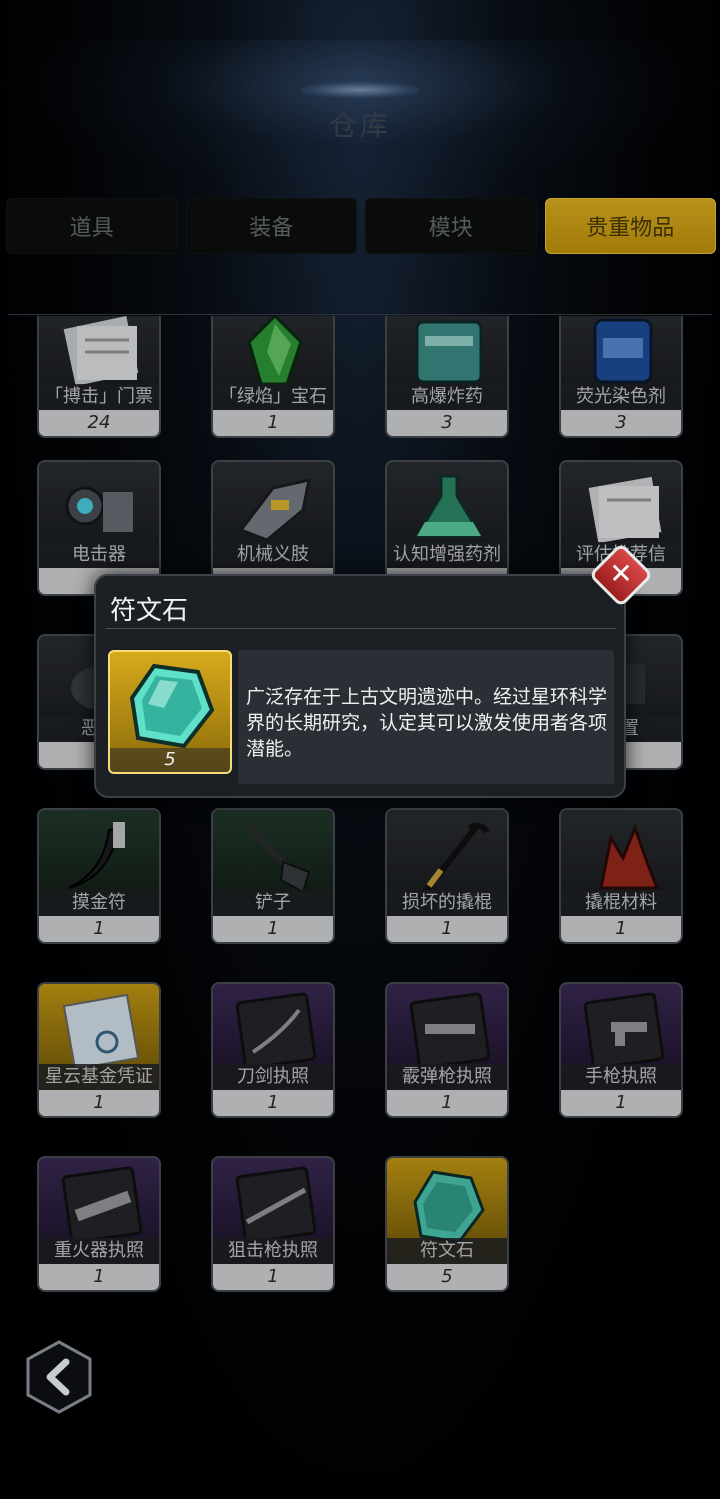 This screenshot has width=720, height=1499. What do you see at coordinates (99, 397) in the screenshot?
I see `item-name: 「搏击」门票` at bounding box center [99, 397].